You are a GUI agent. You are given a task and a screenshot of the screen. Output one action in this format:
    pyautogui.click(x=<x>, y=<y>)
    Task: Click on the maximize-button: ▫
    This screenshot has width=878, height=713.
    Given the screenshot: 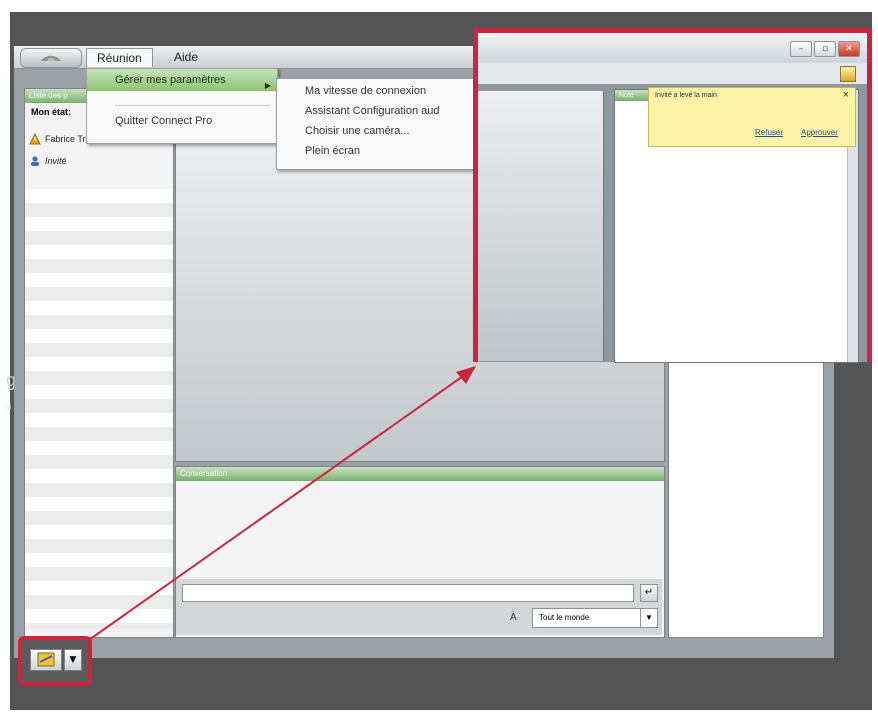 What is the action you would take?
    pyautogui.click(x=825, y=49)
    